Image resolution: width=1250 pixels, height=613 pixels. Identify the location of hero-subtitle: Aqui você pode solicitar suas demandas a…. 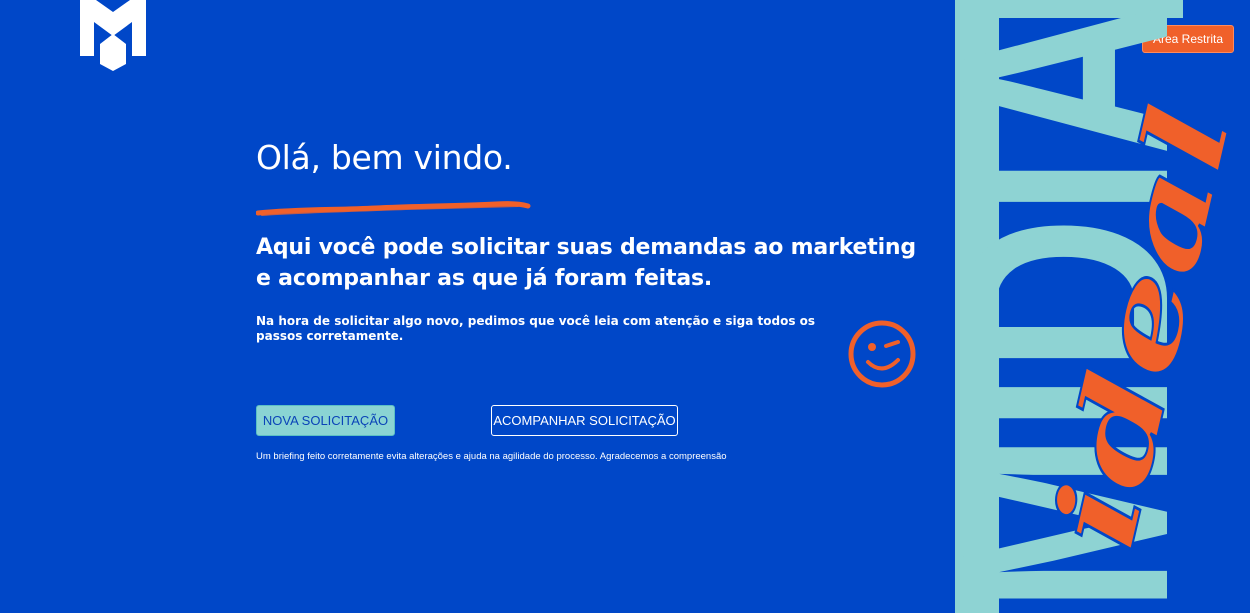
(586, 263).